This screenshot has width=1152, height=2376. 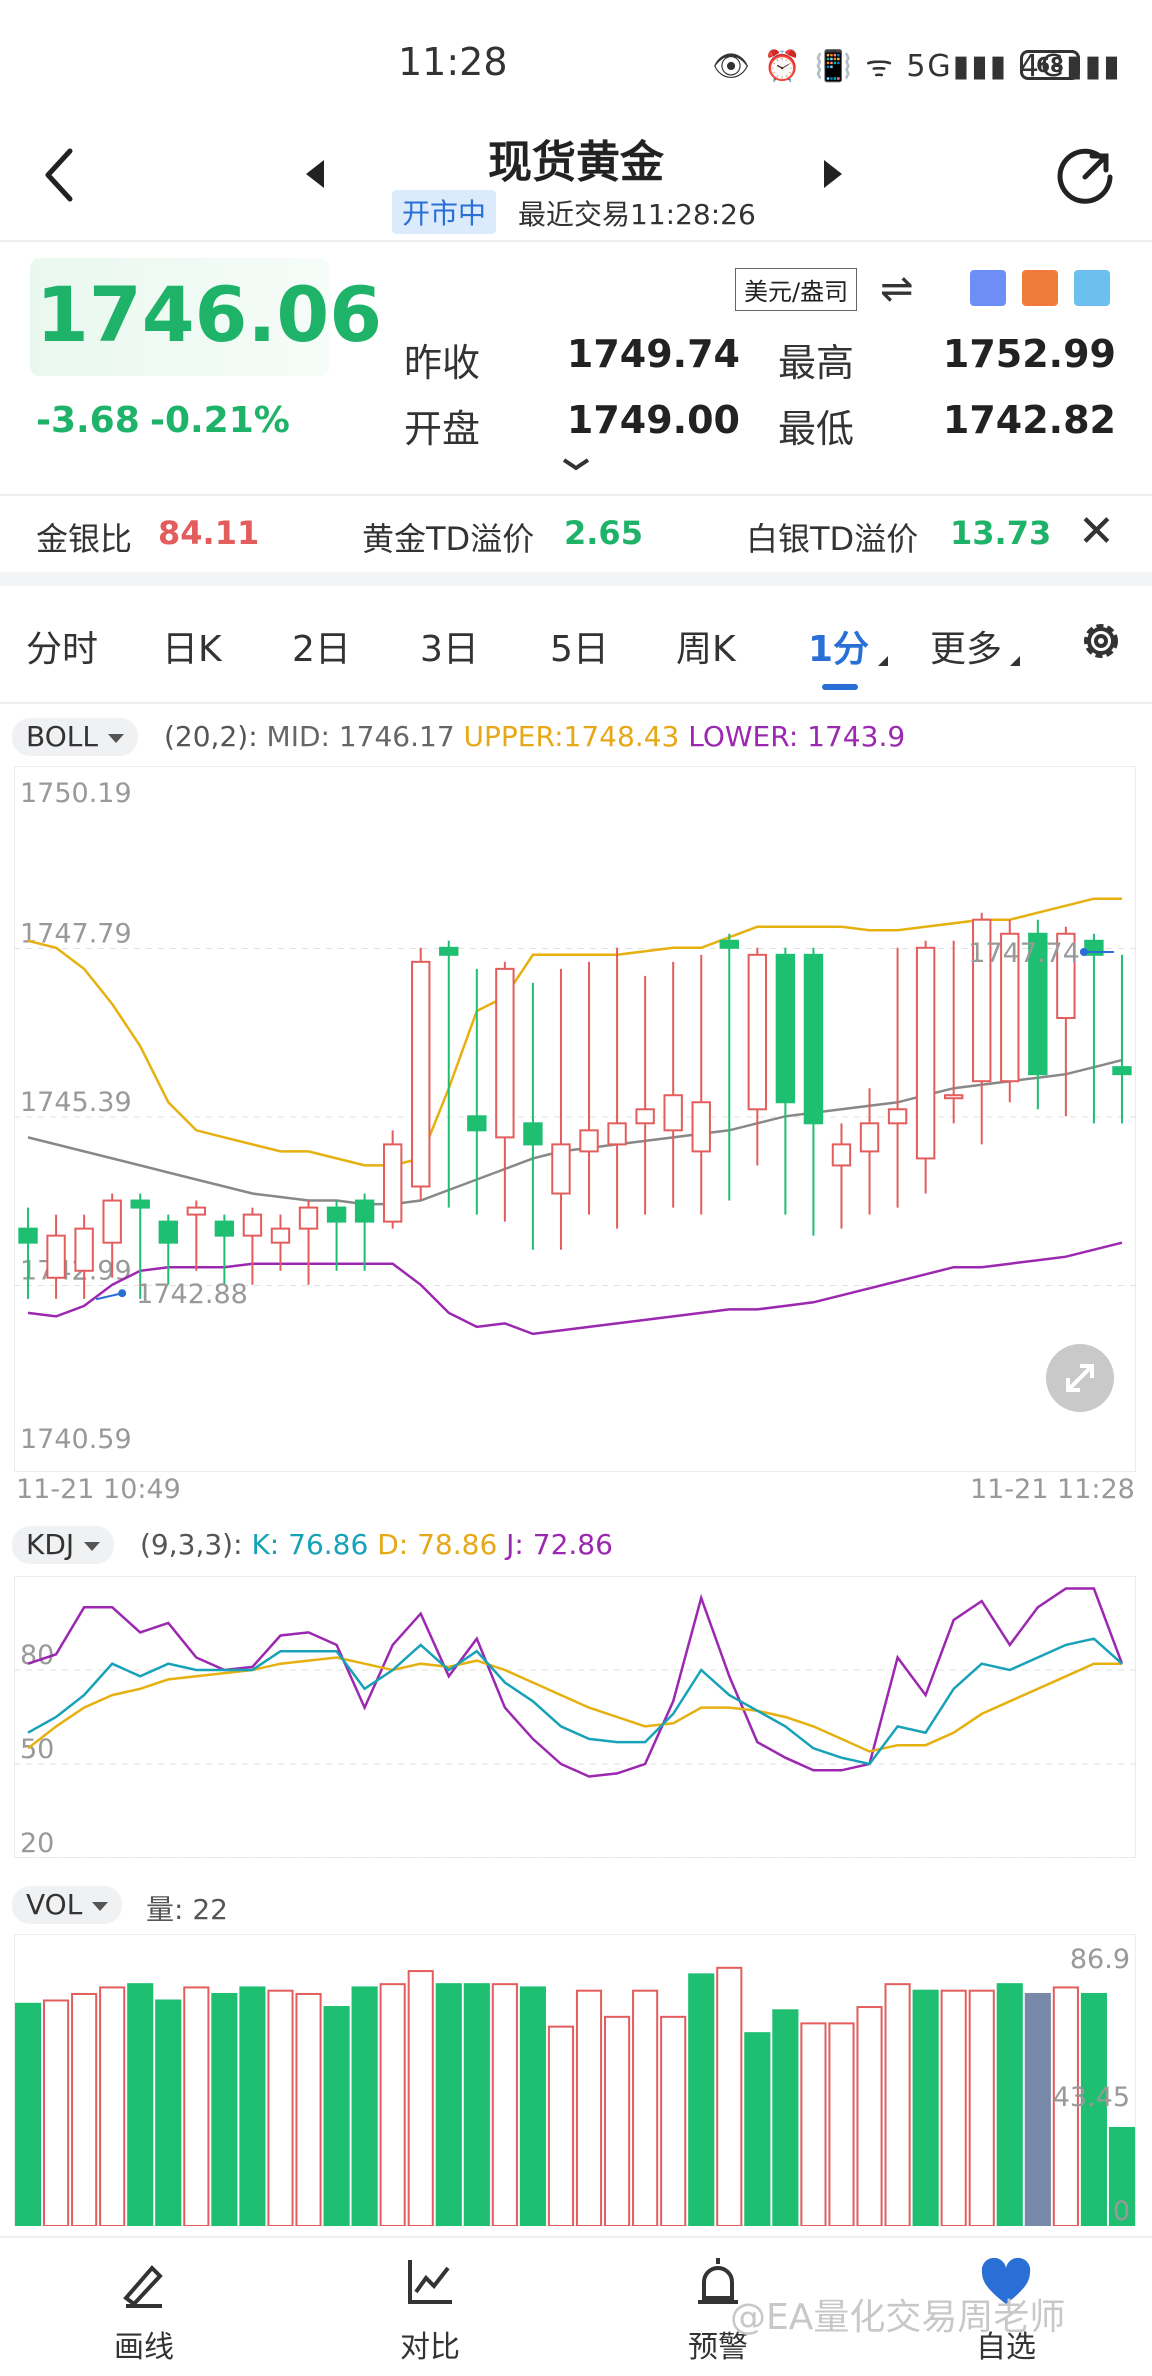 What do you see at coordinates (898, 2317) in the screenshot?
I see `watermark: @EA量化交易周老师` at bounding box center [898, 2317].